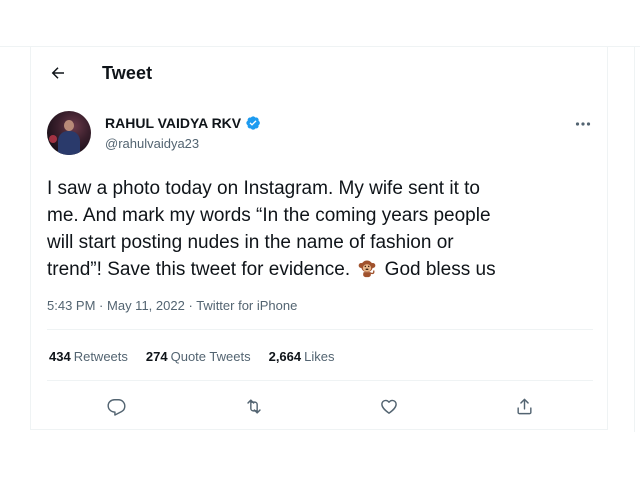 Image resolution: width=640 pixels, height=480 pixels. I want to click on monkey-emoji-icon, so click(367, 269).